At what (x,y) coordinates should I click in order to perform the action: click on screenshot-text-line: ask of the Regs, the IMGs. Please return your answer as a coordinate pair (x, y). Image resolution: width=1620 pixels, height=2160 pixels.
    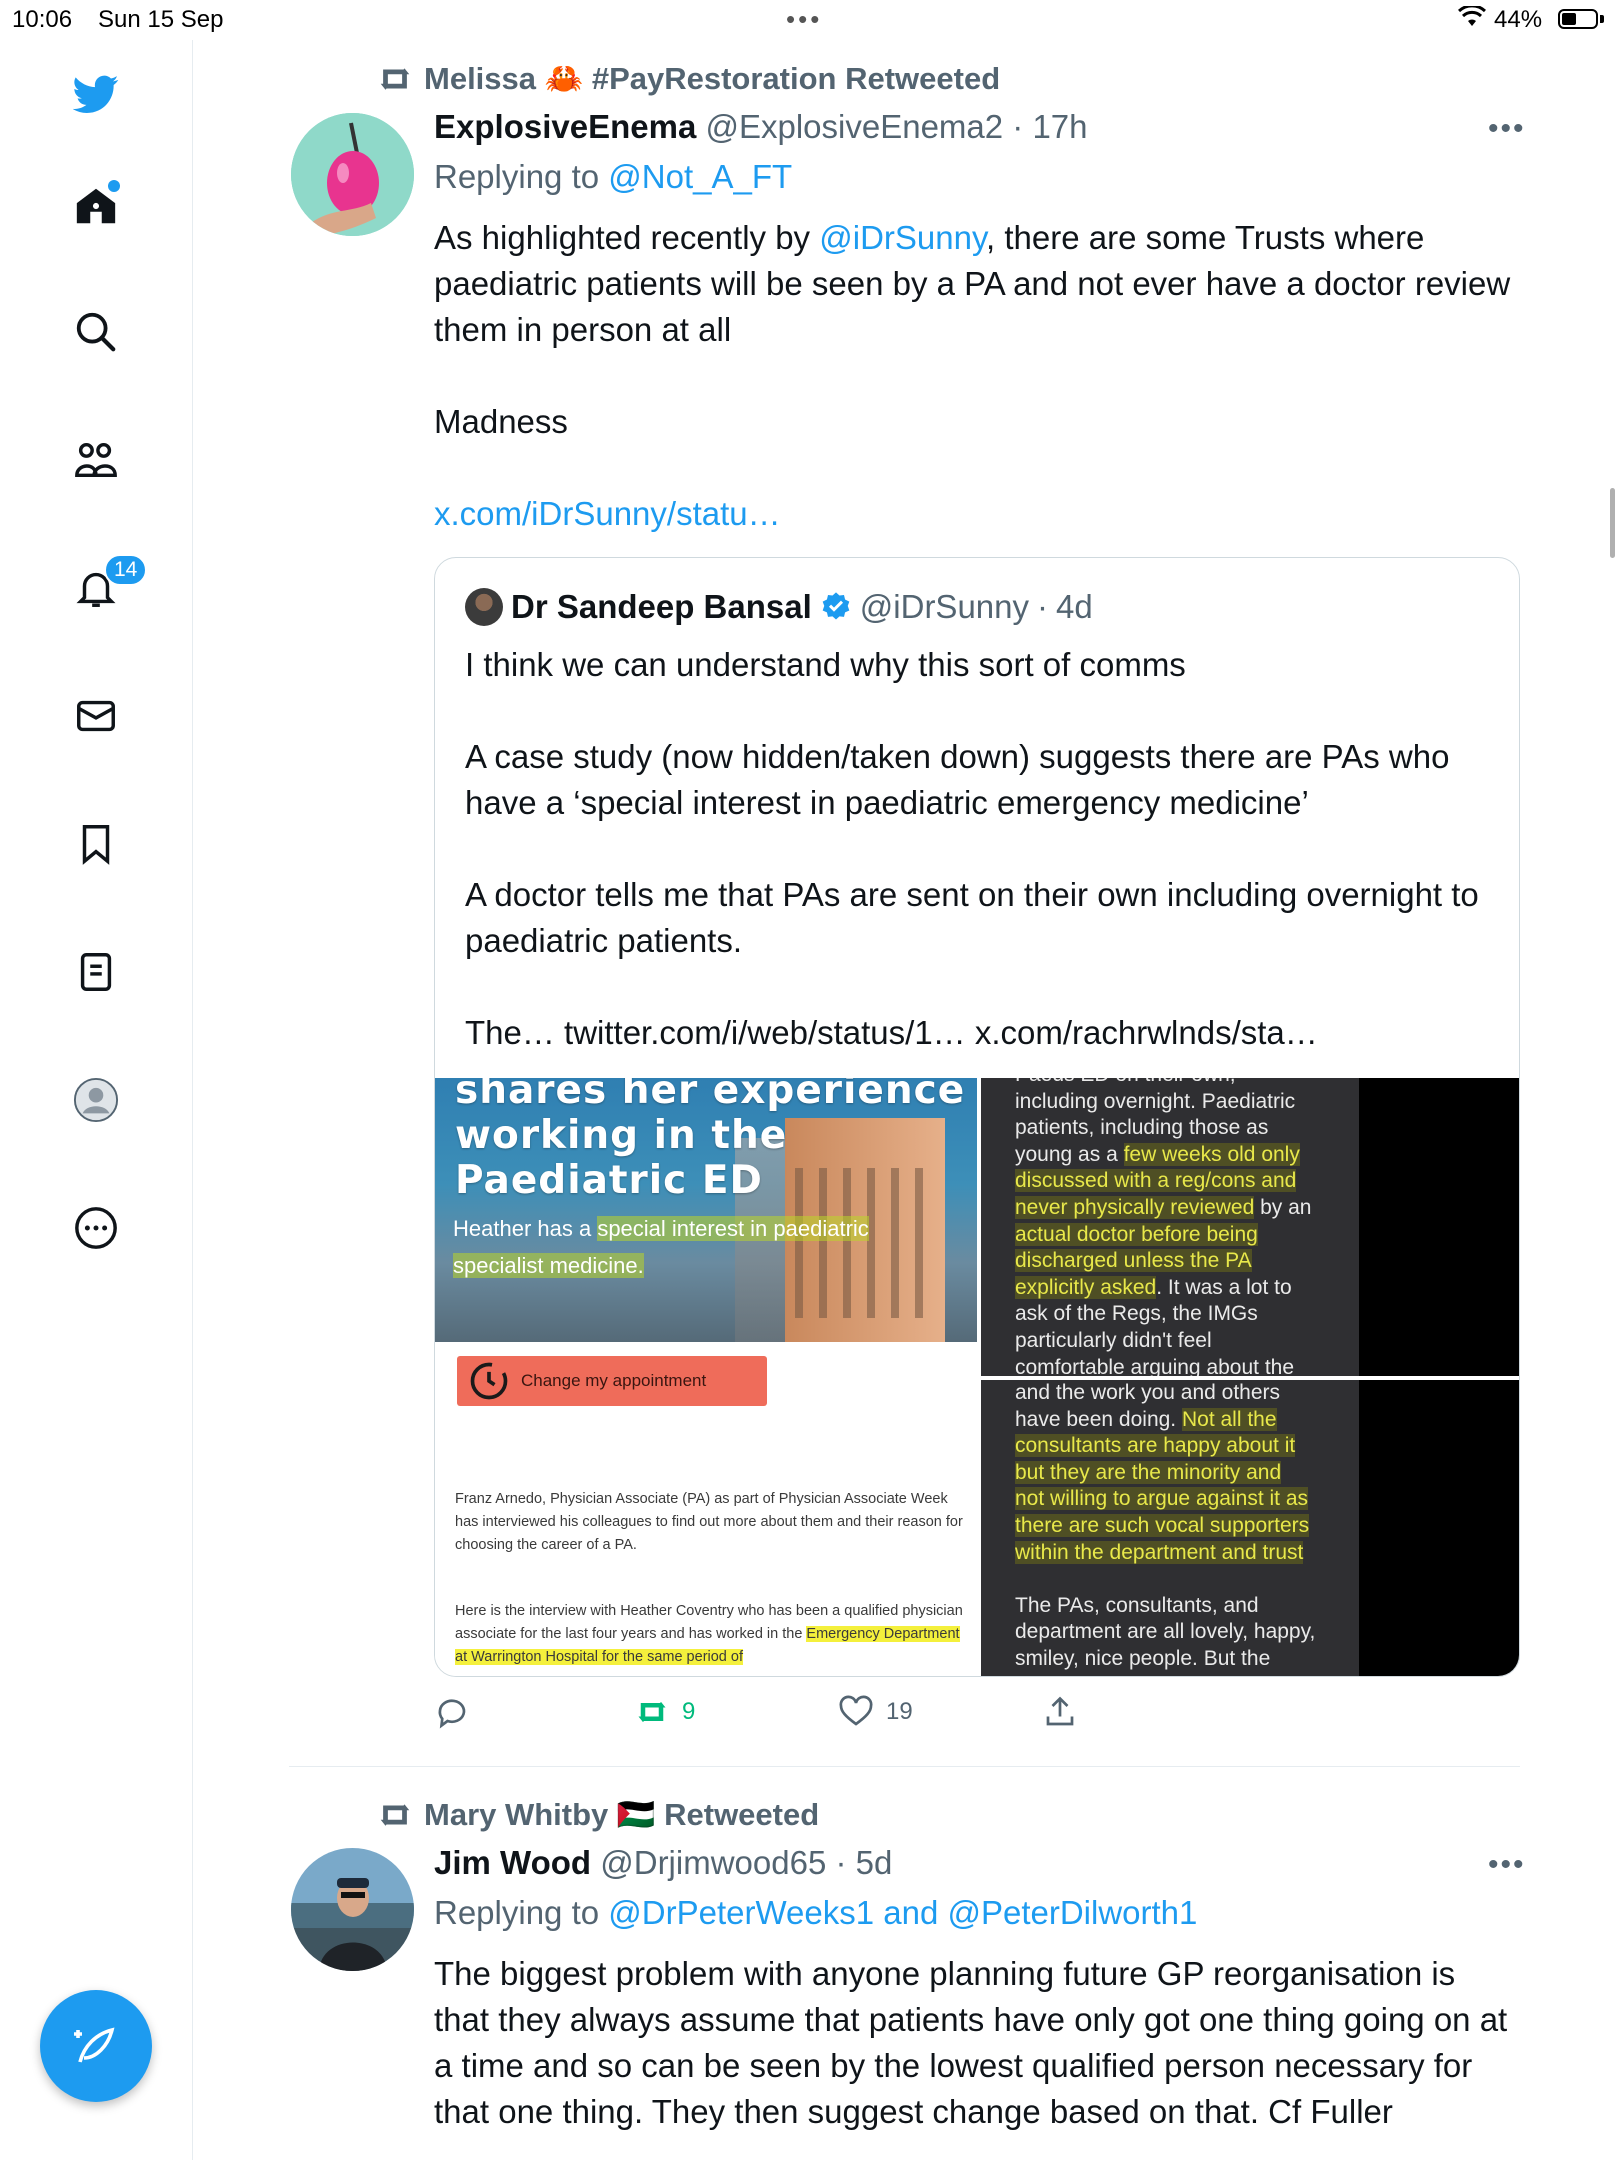
    Looking at the image, I should click on (1136, 1314).